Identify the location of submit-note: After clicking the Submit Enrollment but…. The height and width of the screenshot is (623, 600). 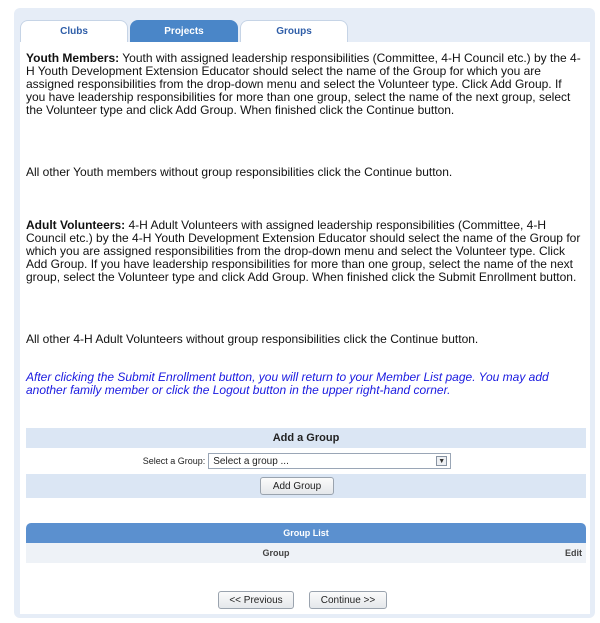
(287, 383).